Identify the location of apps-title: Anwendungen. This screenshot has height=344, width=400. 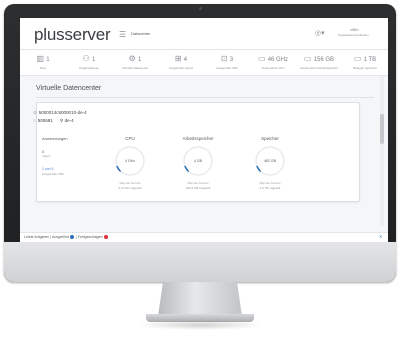
(55, 138).